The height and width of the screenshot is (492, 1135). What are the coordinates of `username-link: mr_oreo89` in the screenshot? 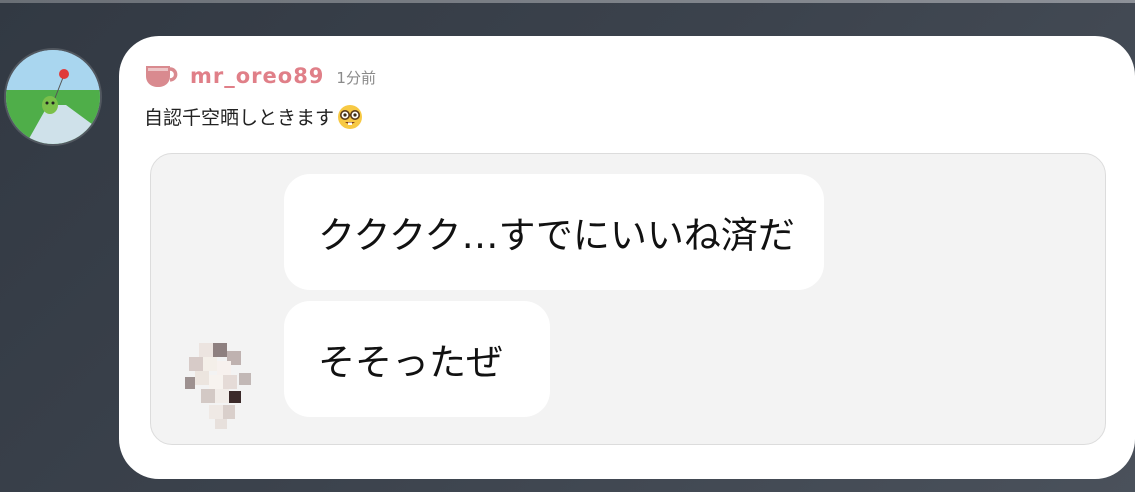 It's located at (257, 76).